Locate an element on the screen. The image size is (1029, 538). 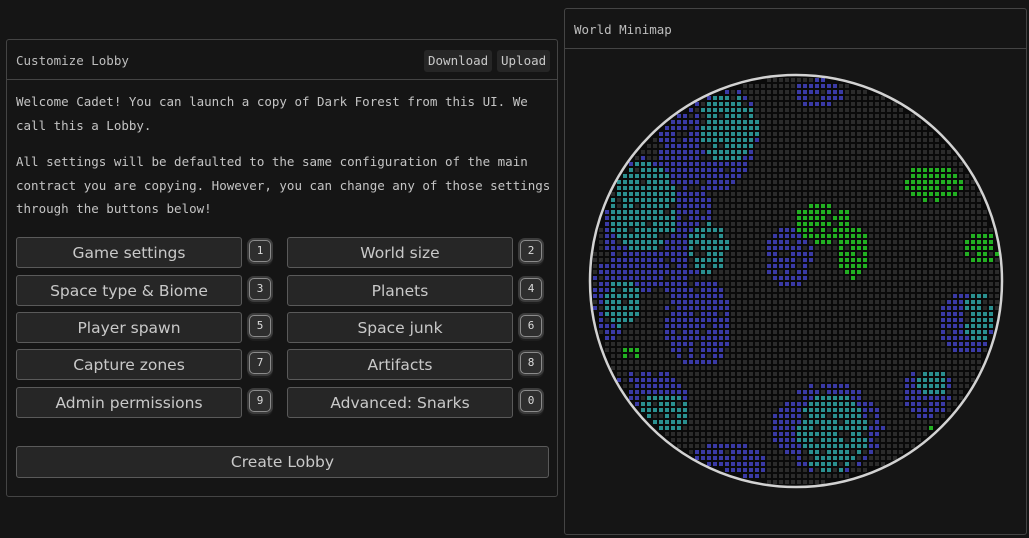
shortcut-key-8: 8 is located at coordinates (531, 363).